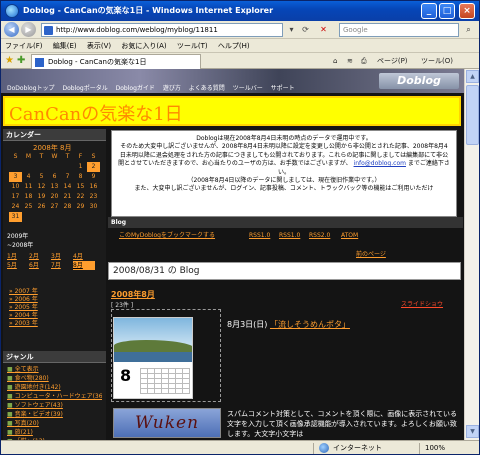  What do you see at coordinates (11, 29) in the screenshot?
I see `back-button: ◀` at bounding box center [11, 29].